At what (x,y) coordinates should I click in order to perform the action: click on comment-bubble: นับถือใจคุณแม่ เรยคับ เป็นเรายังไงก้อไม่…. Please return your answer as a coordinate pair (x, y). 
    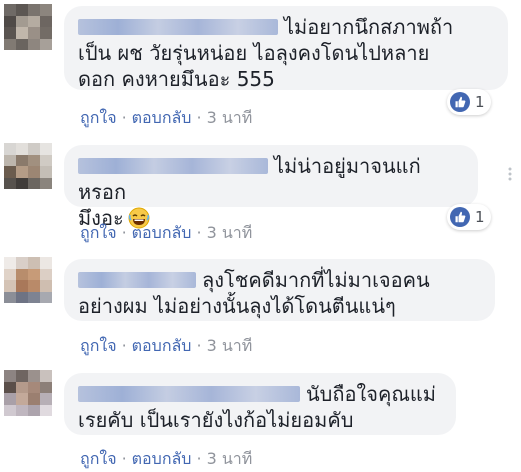
    Looking at the image, I should click on (260, 404).